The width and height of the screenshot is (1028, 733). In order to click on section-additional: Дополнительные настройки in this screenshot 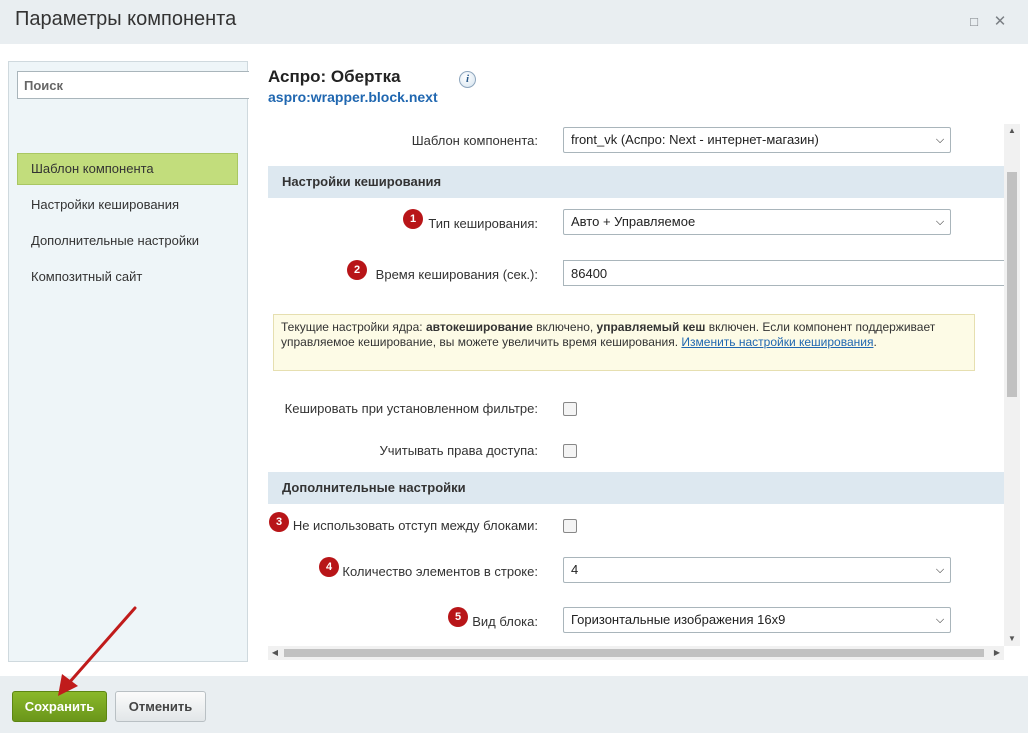, I will do `click(636, 488)`.